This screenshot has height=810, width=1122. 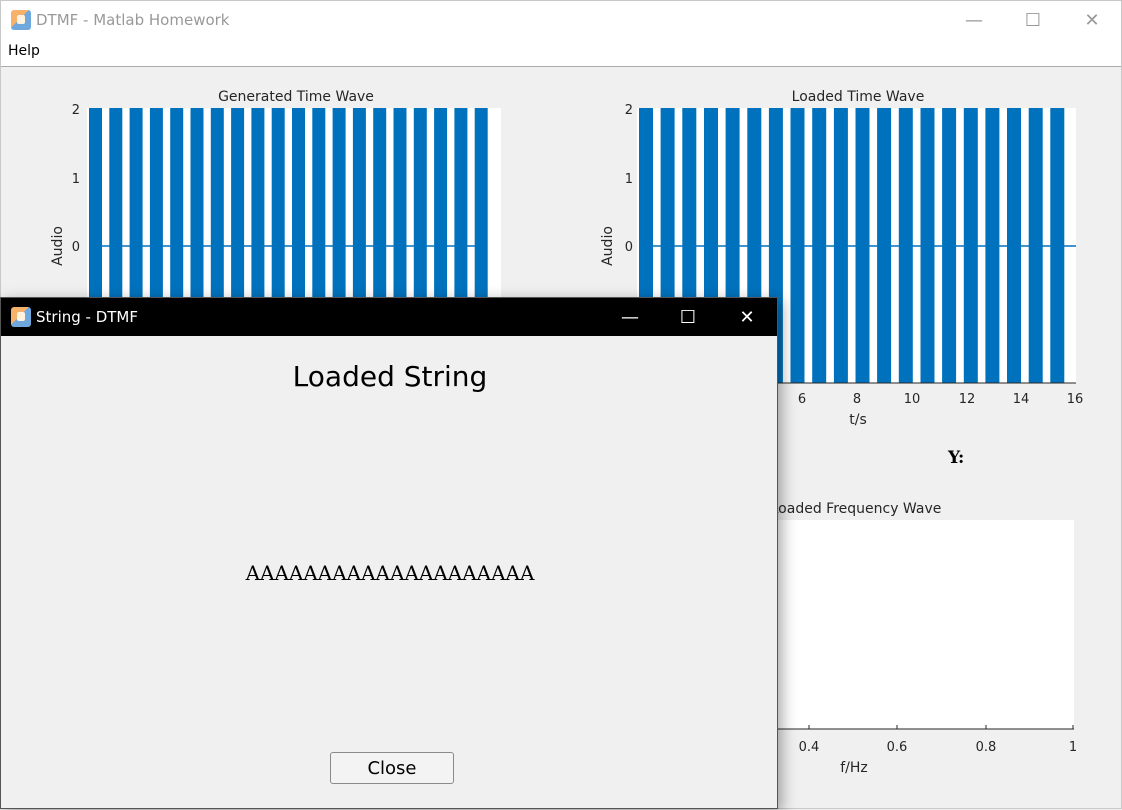 I want to click on loaded-ylabel: Audio, so click(x=608, y=246).